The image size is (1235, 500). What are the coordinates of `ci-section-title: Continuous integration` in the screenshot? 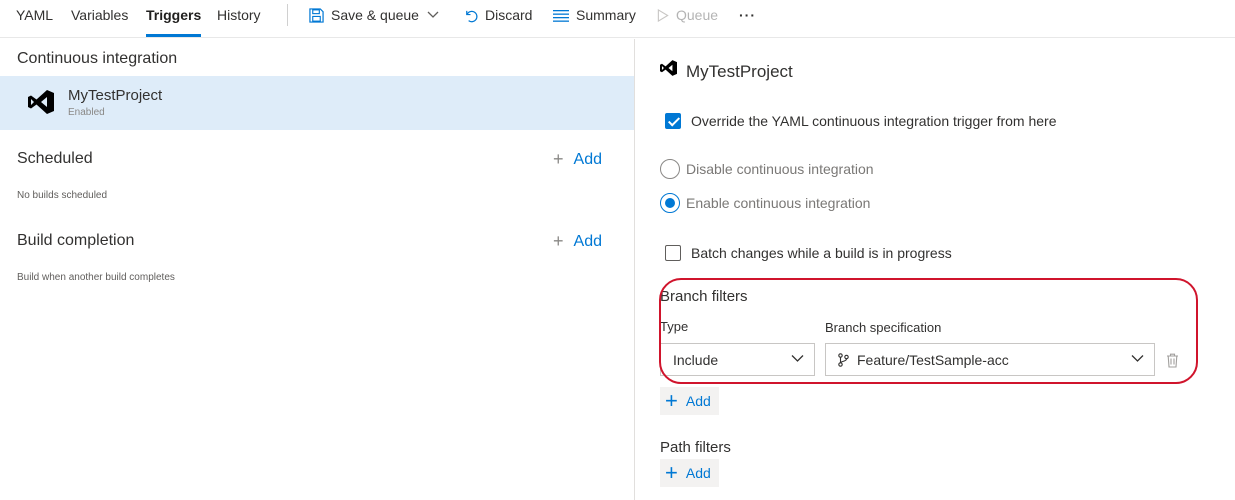 It's located at (97, 58).